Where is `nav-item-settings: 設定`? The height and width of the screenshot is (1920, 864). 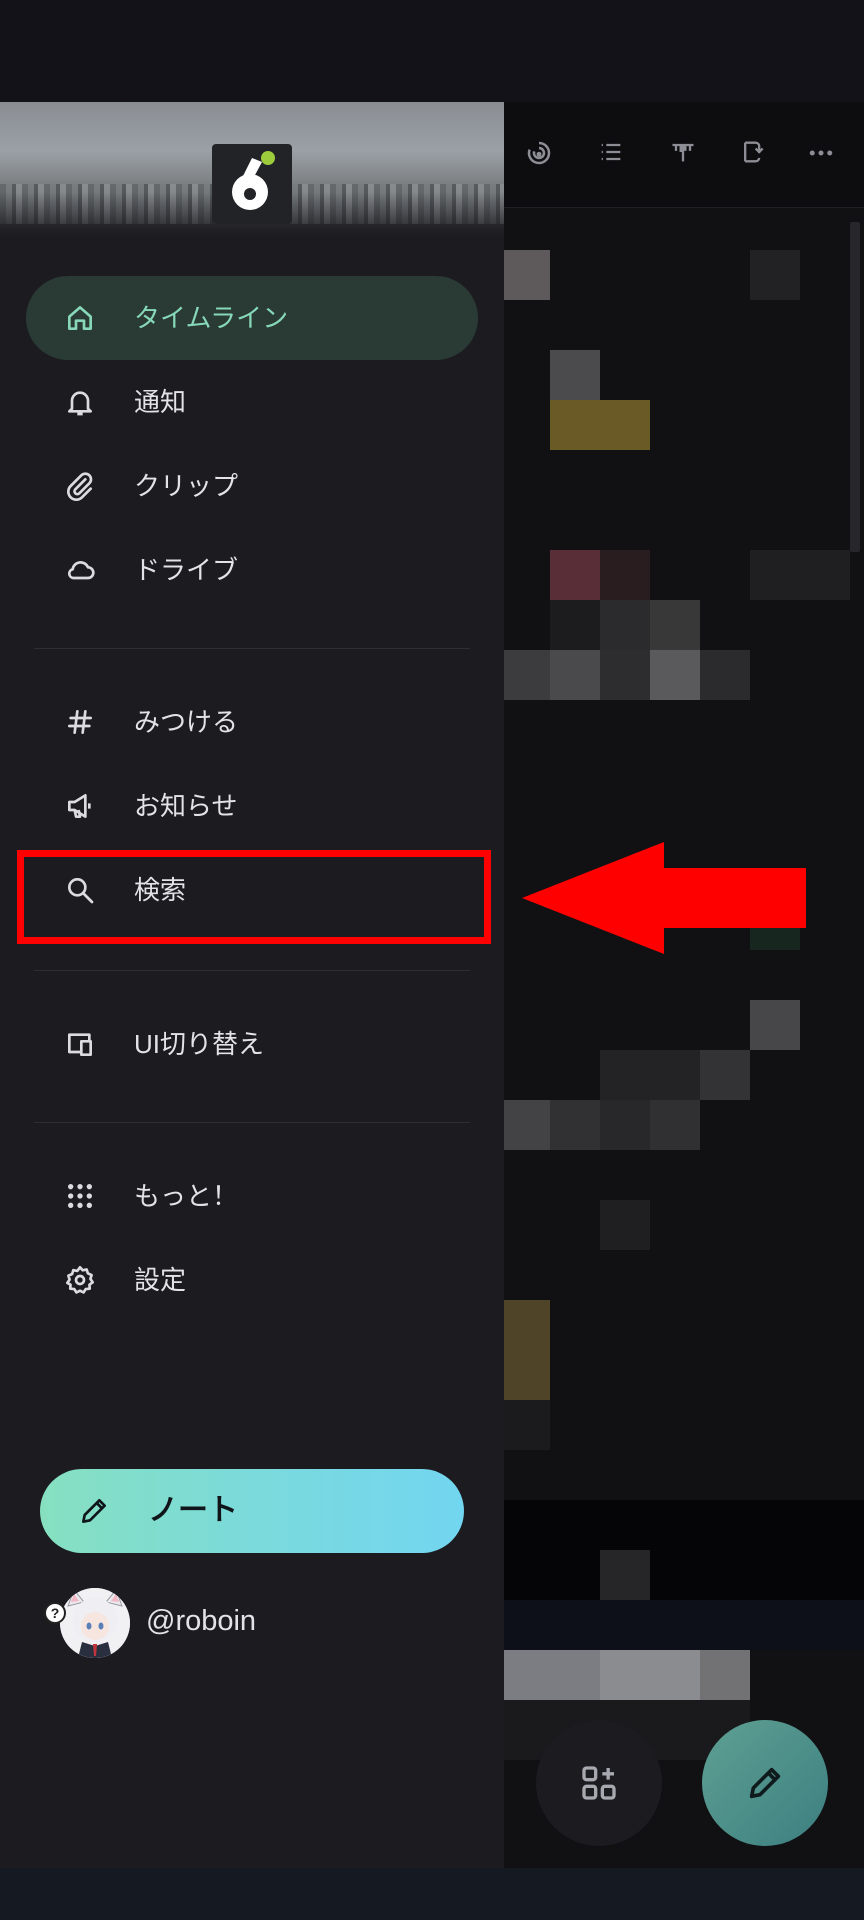 nav-item-settings: 設定 is located at coordinates (252, 1280).